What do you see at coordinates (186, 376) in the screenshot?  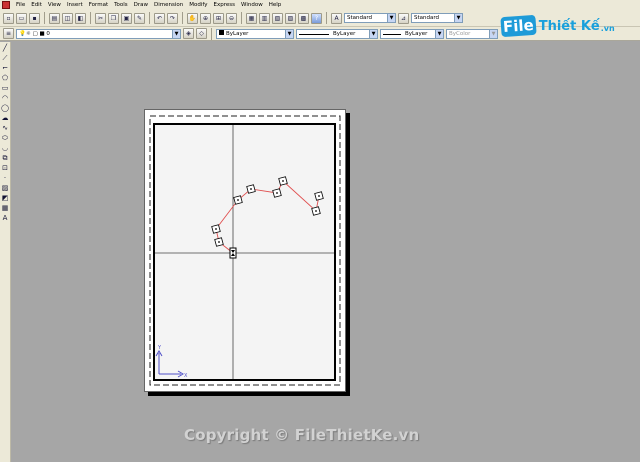 I see `ucs-x-label: X` at bounding box center [186, 376].